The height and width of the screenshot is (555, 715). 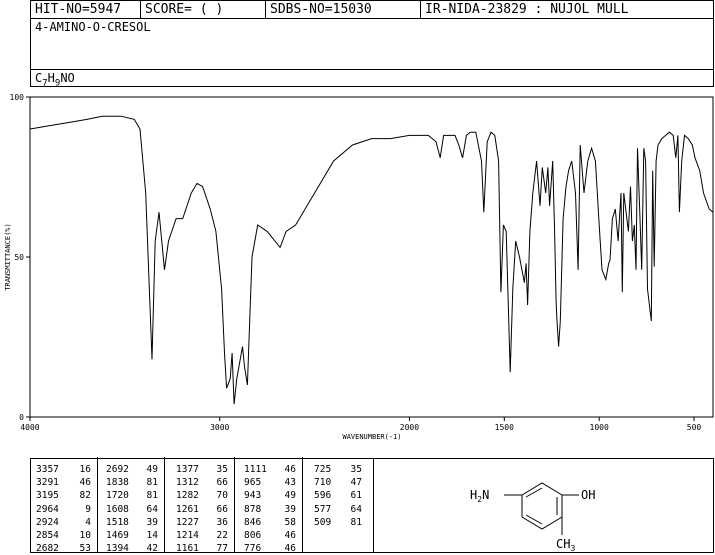 What do you see at coordinates (270, 535) in the screenshot?
I see `peak-row: 806 46` at bounding box center [270, 535].